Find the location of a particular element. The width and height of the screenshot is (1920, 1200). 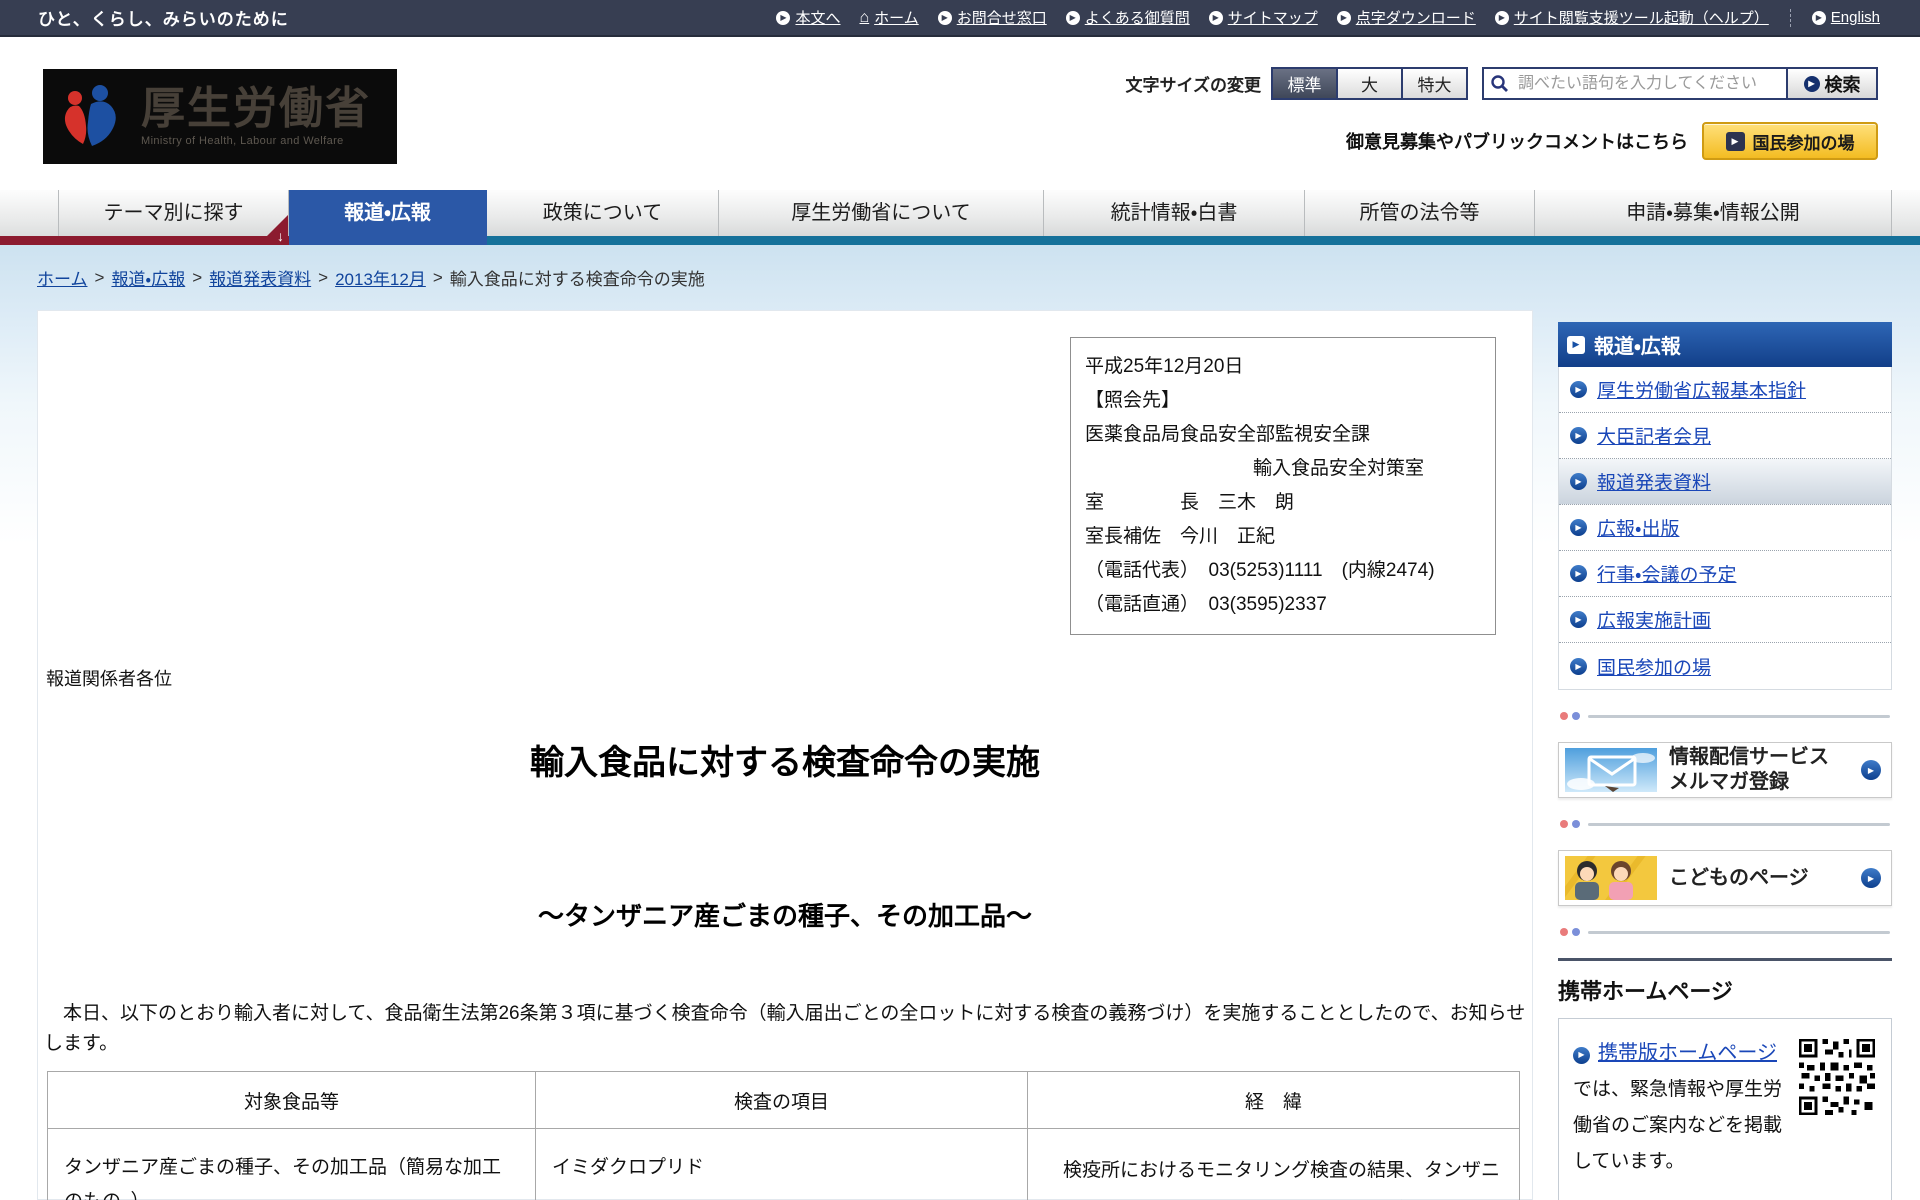

nav-strip-red is located at coordinates (144, 240).